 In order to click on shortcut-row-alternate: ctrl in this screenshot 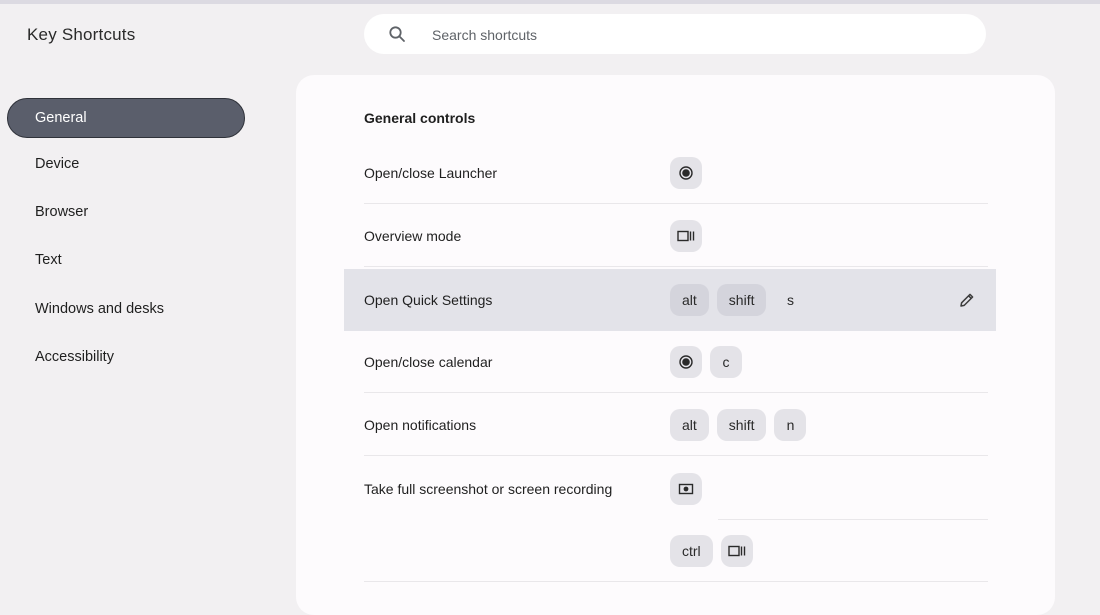, I will do `click(670, 551)`.